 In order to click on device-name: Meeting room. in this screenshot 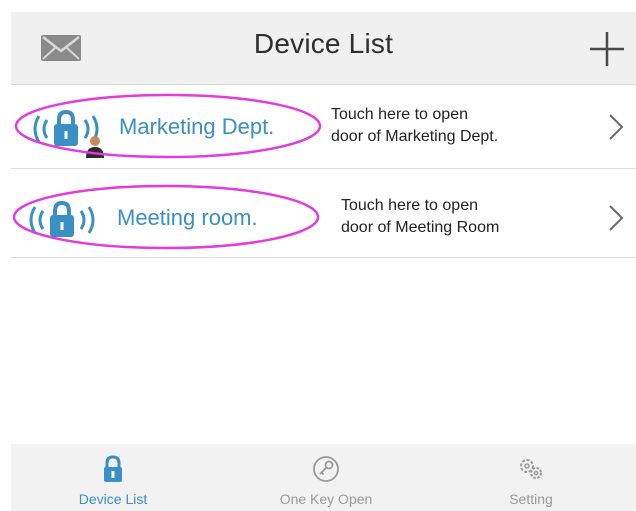, I will do `click(187, 217)`.